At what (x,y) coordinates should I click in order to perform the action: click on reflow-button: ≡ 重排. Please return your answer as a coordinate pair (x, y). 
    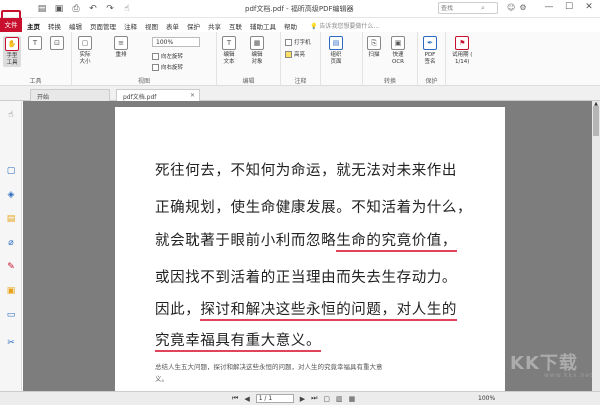
    Looking at the image, I should click on (121, 47).